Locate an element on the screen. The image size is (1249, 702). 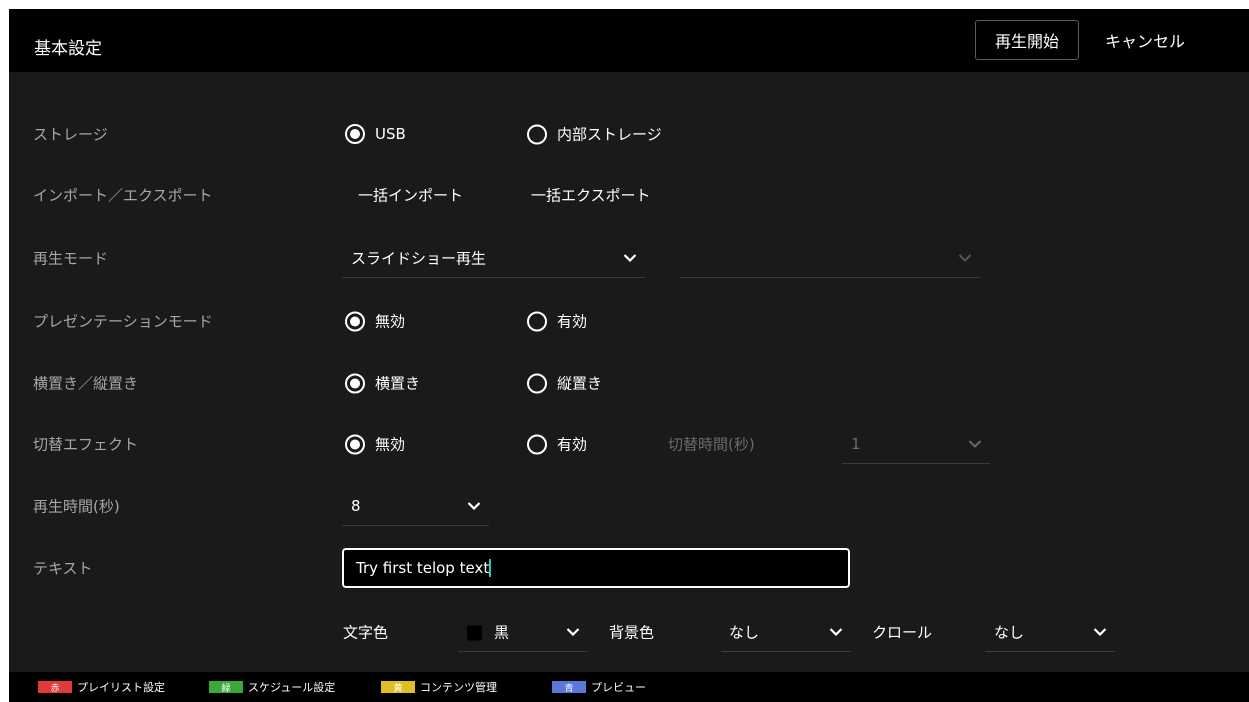
play-mode-value: スライドショー再生 is located at coordinates (419, 258).